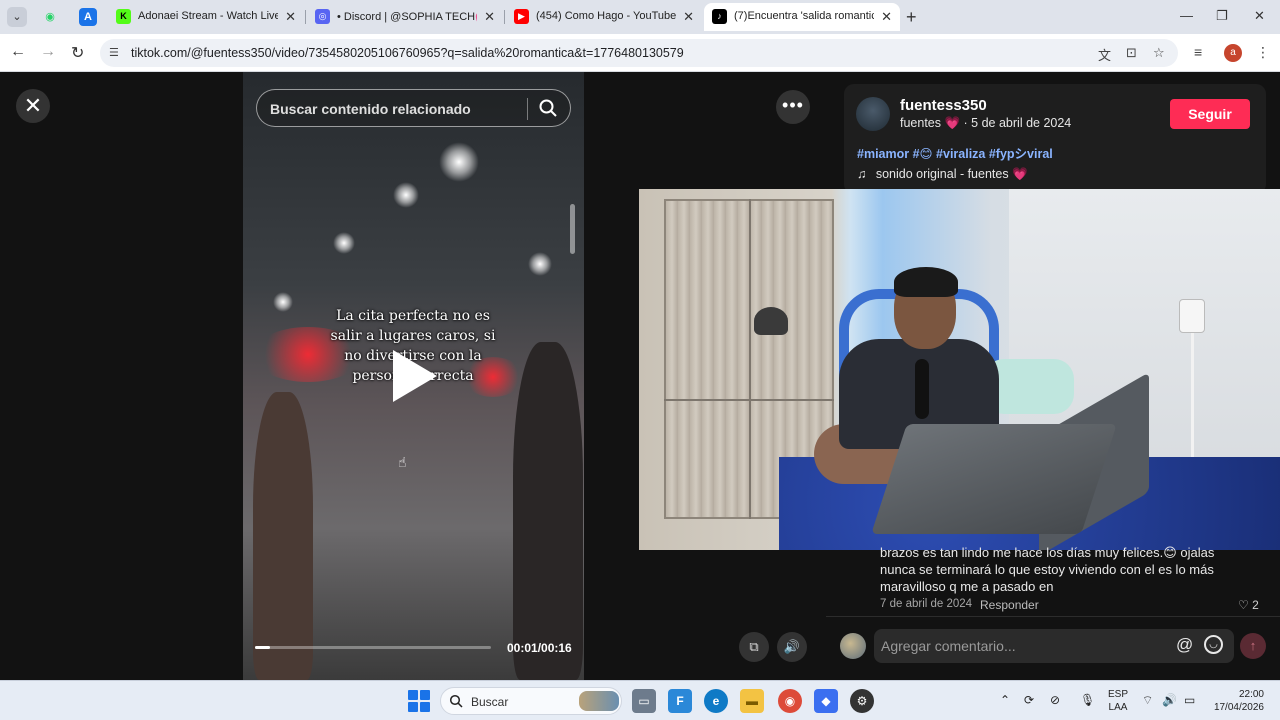 The height and width of the screenshot is (720, 1280). I want to click on reply-button: Responder, so click(1009, 605).